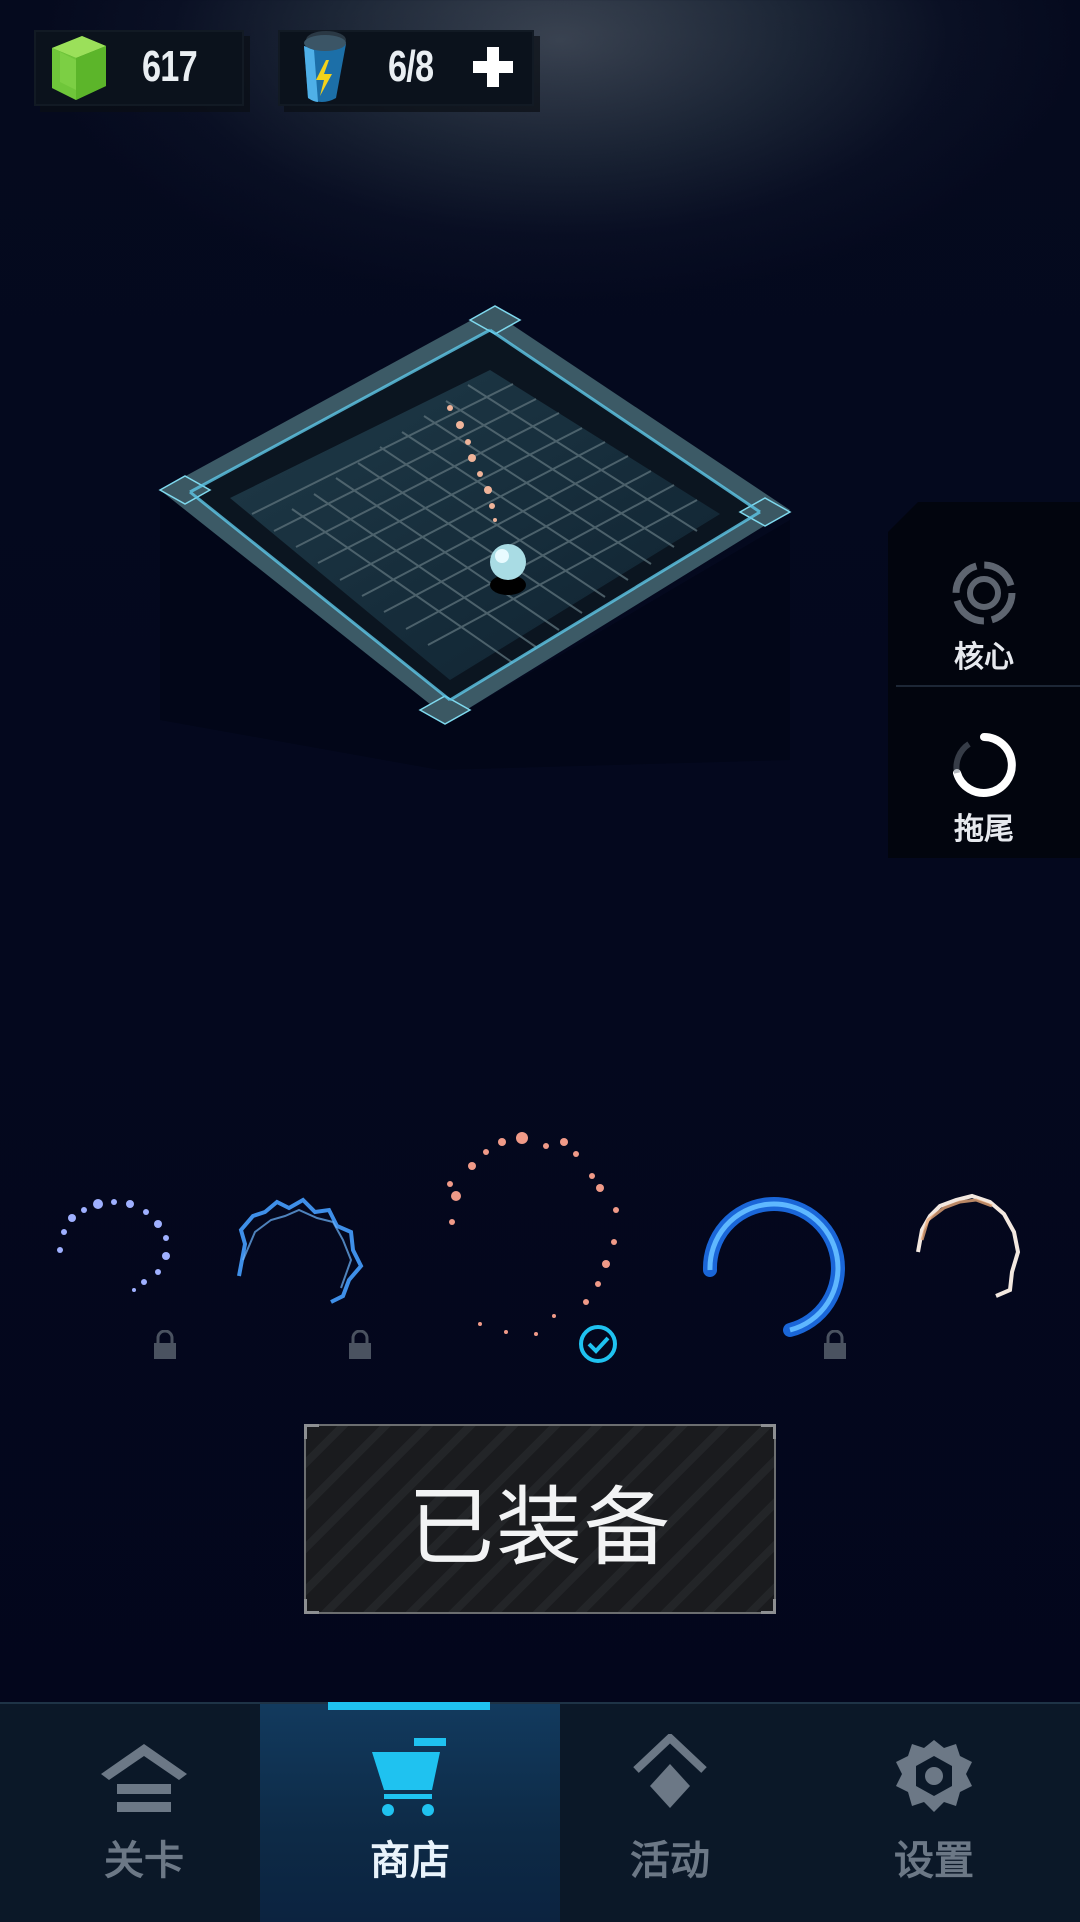 The width and height of the screenshot is (1080, 1922). What do you see at coordinates (170, 66) in the screenshot?
I see `gems-value: 617` at bounding box center [170, 66].